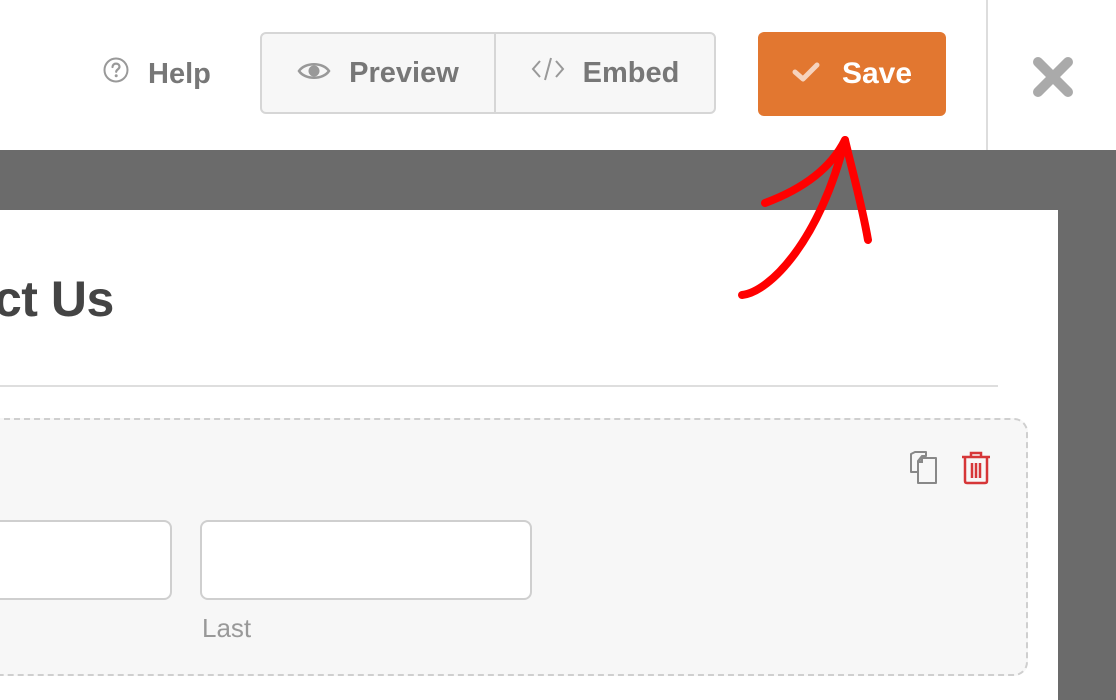  I want to click on eye-icon, so click(314, 73).